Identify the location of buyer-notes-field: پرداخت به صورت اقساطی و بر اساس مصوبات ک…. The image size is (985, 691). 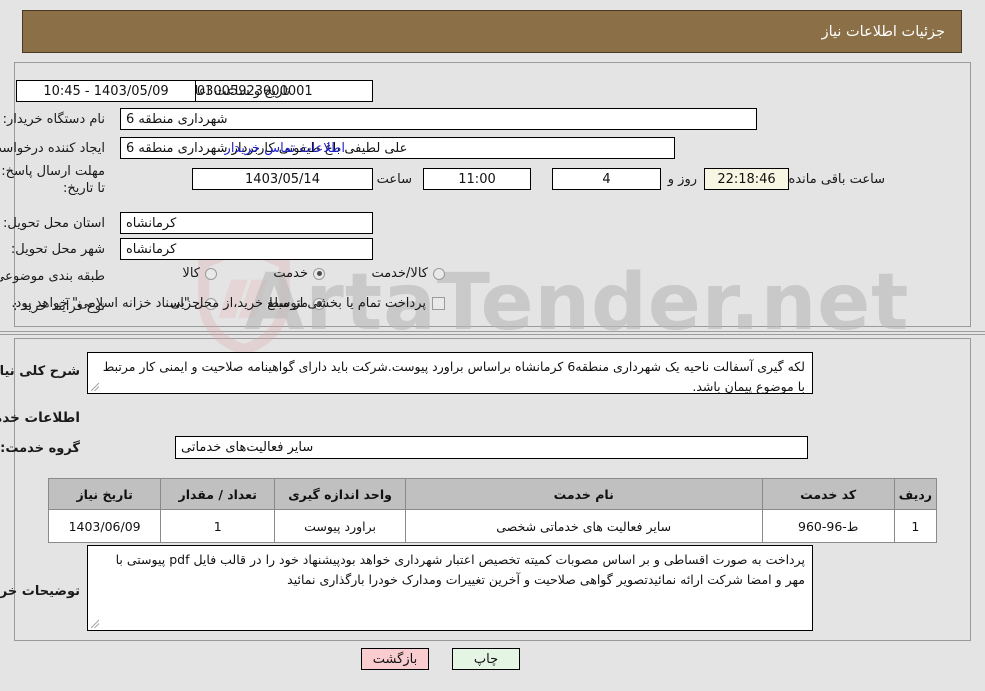
(450, 588).